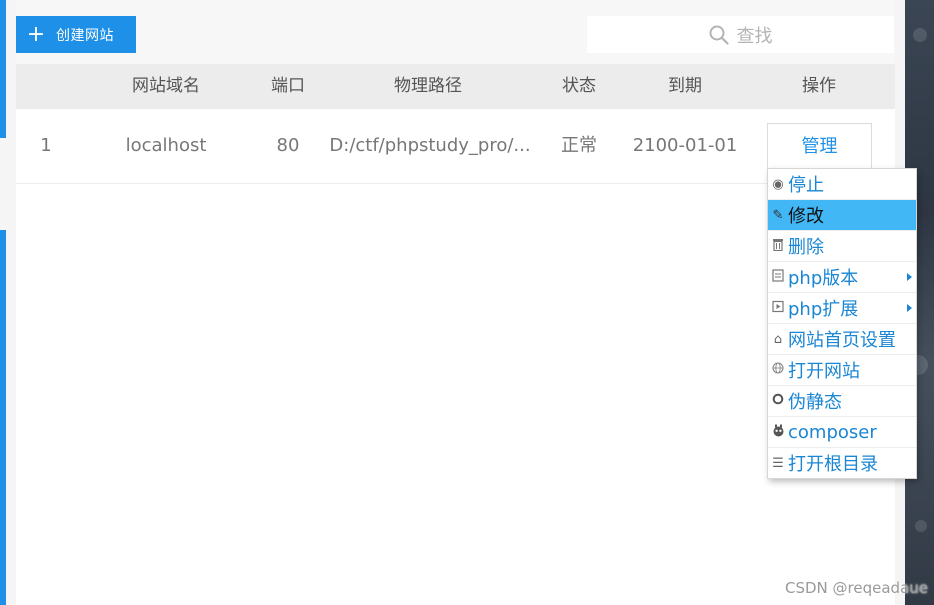 The height and width of the screenshot is (605, 934). I want to click on php-extension-icon, so click(778, 308).